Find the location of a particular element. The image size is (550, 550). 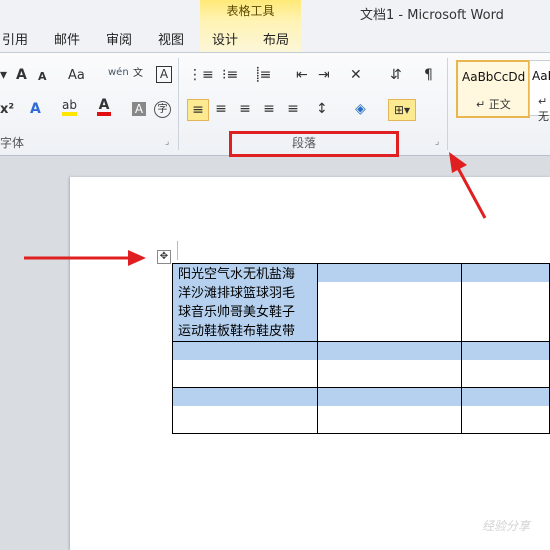

watermark: 经验分享 is located at coordinates (505, 526).